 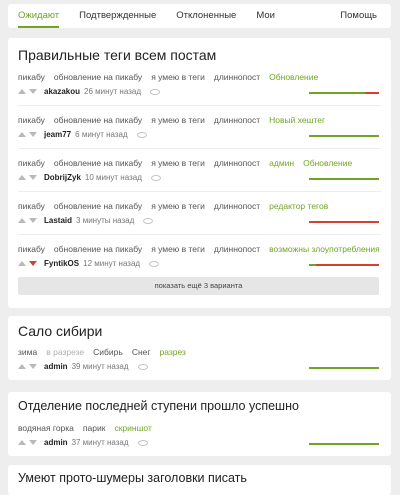 I want to click on tab-pending: Ожидают, so click(x=38, y=16).